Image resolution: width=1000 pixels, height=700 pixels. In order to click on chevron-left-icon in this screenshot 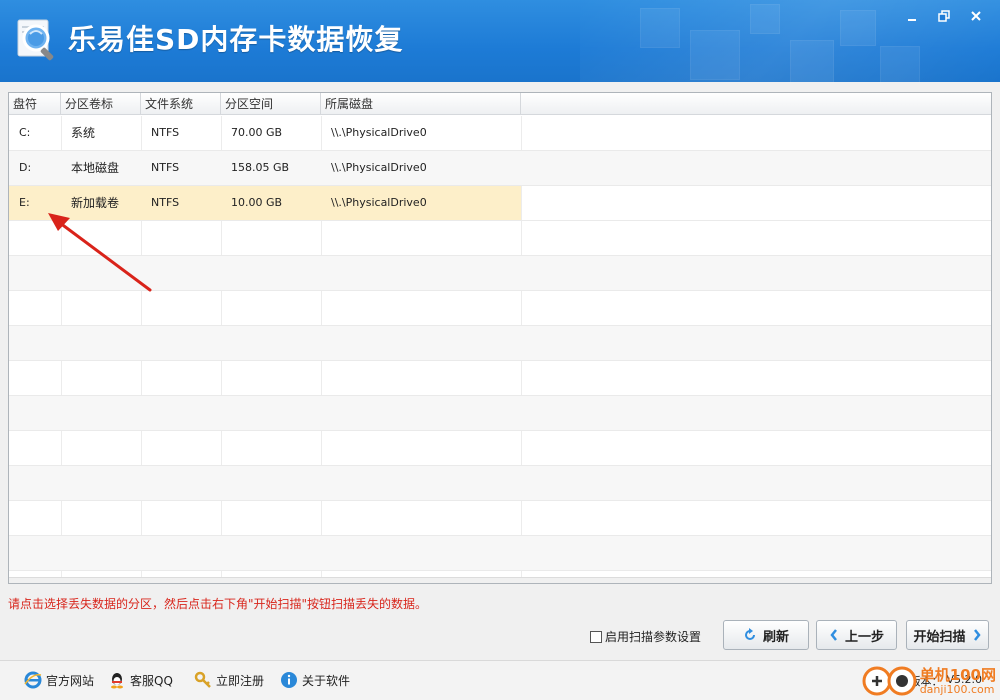, I will do `click(833, 635)`.